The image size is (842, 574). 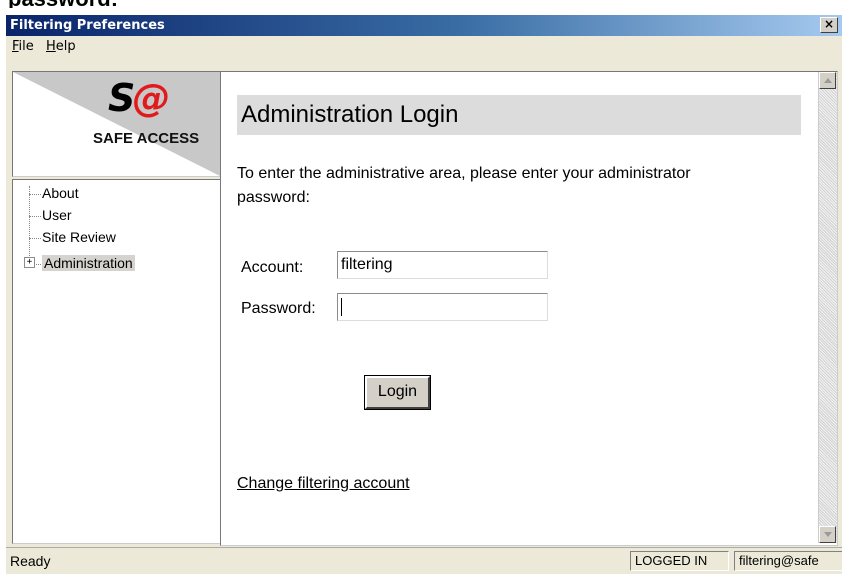 What do you see at coordinates (424, 25) in the screenshot?
I see `title-bar: Filtering Preferences ×` at bounding box center [424, 25].